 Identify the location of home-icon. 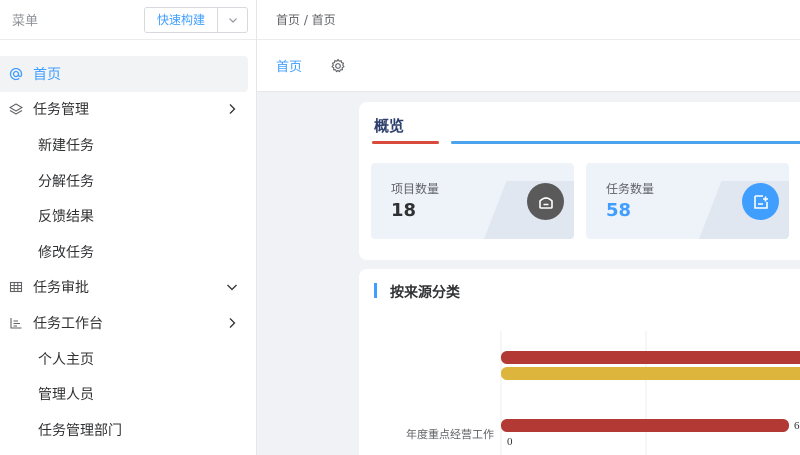
(545, 201).